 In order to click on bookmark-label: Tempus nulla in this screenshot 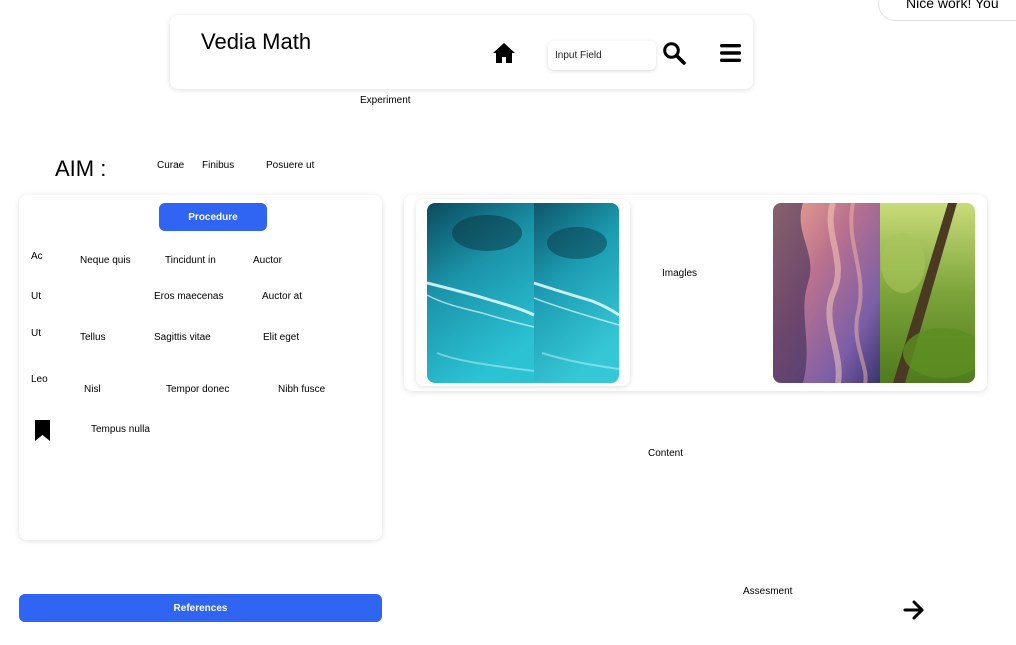, I will do `click(120, 429)`.